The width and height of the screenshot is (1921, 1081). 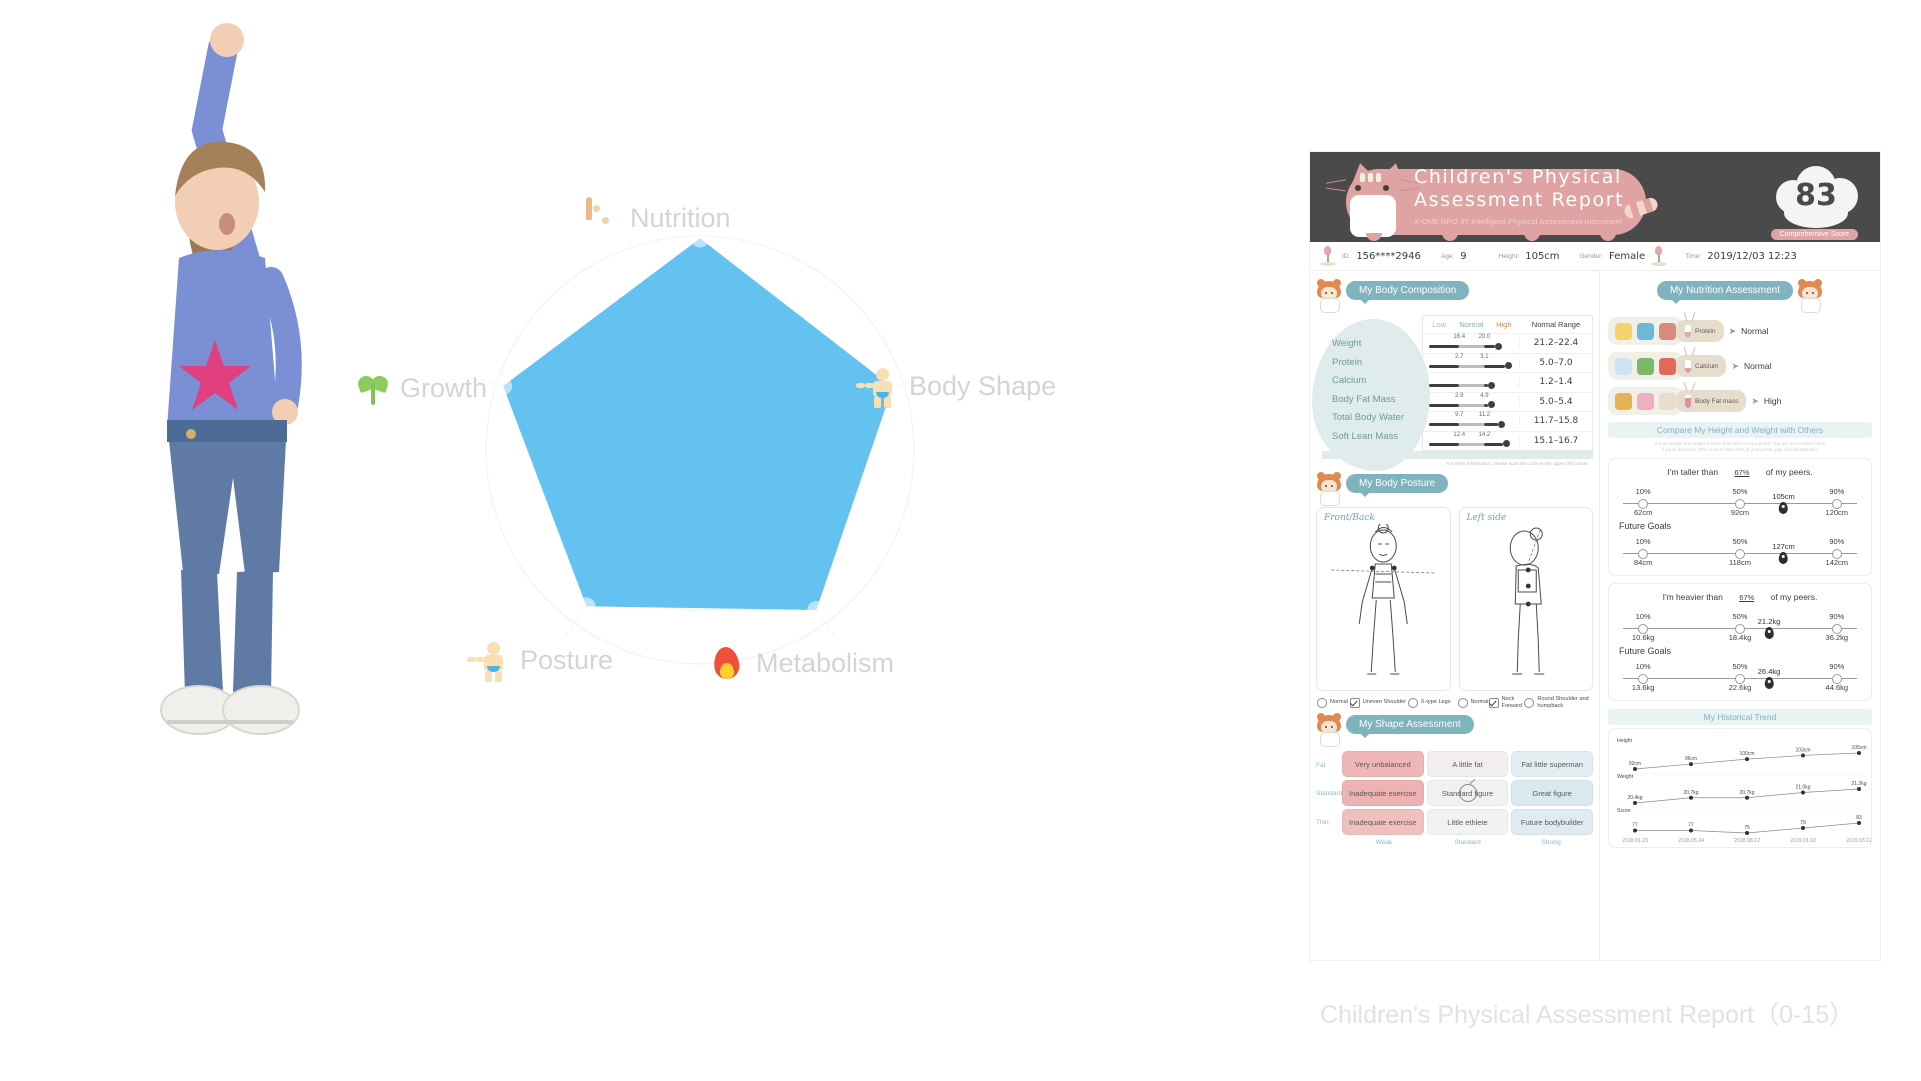 I want to click on body-composition-row-name: Total Body Water, so click(x=1368, y=417).